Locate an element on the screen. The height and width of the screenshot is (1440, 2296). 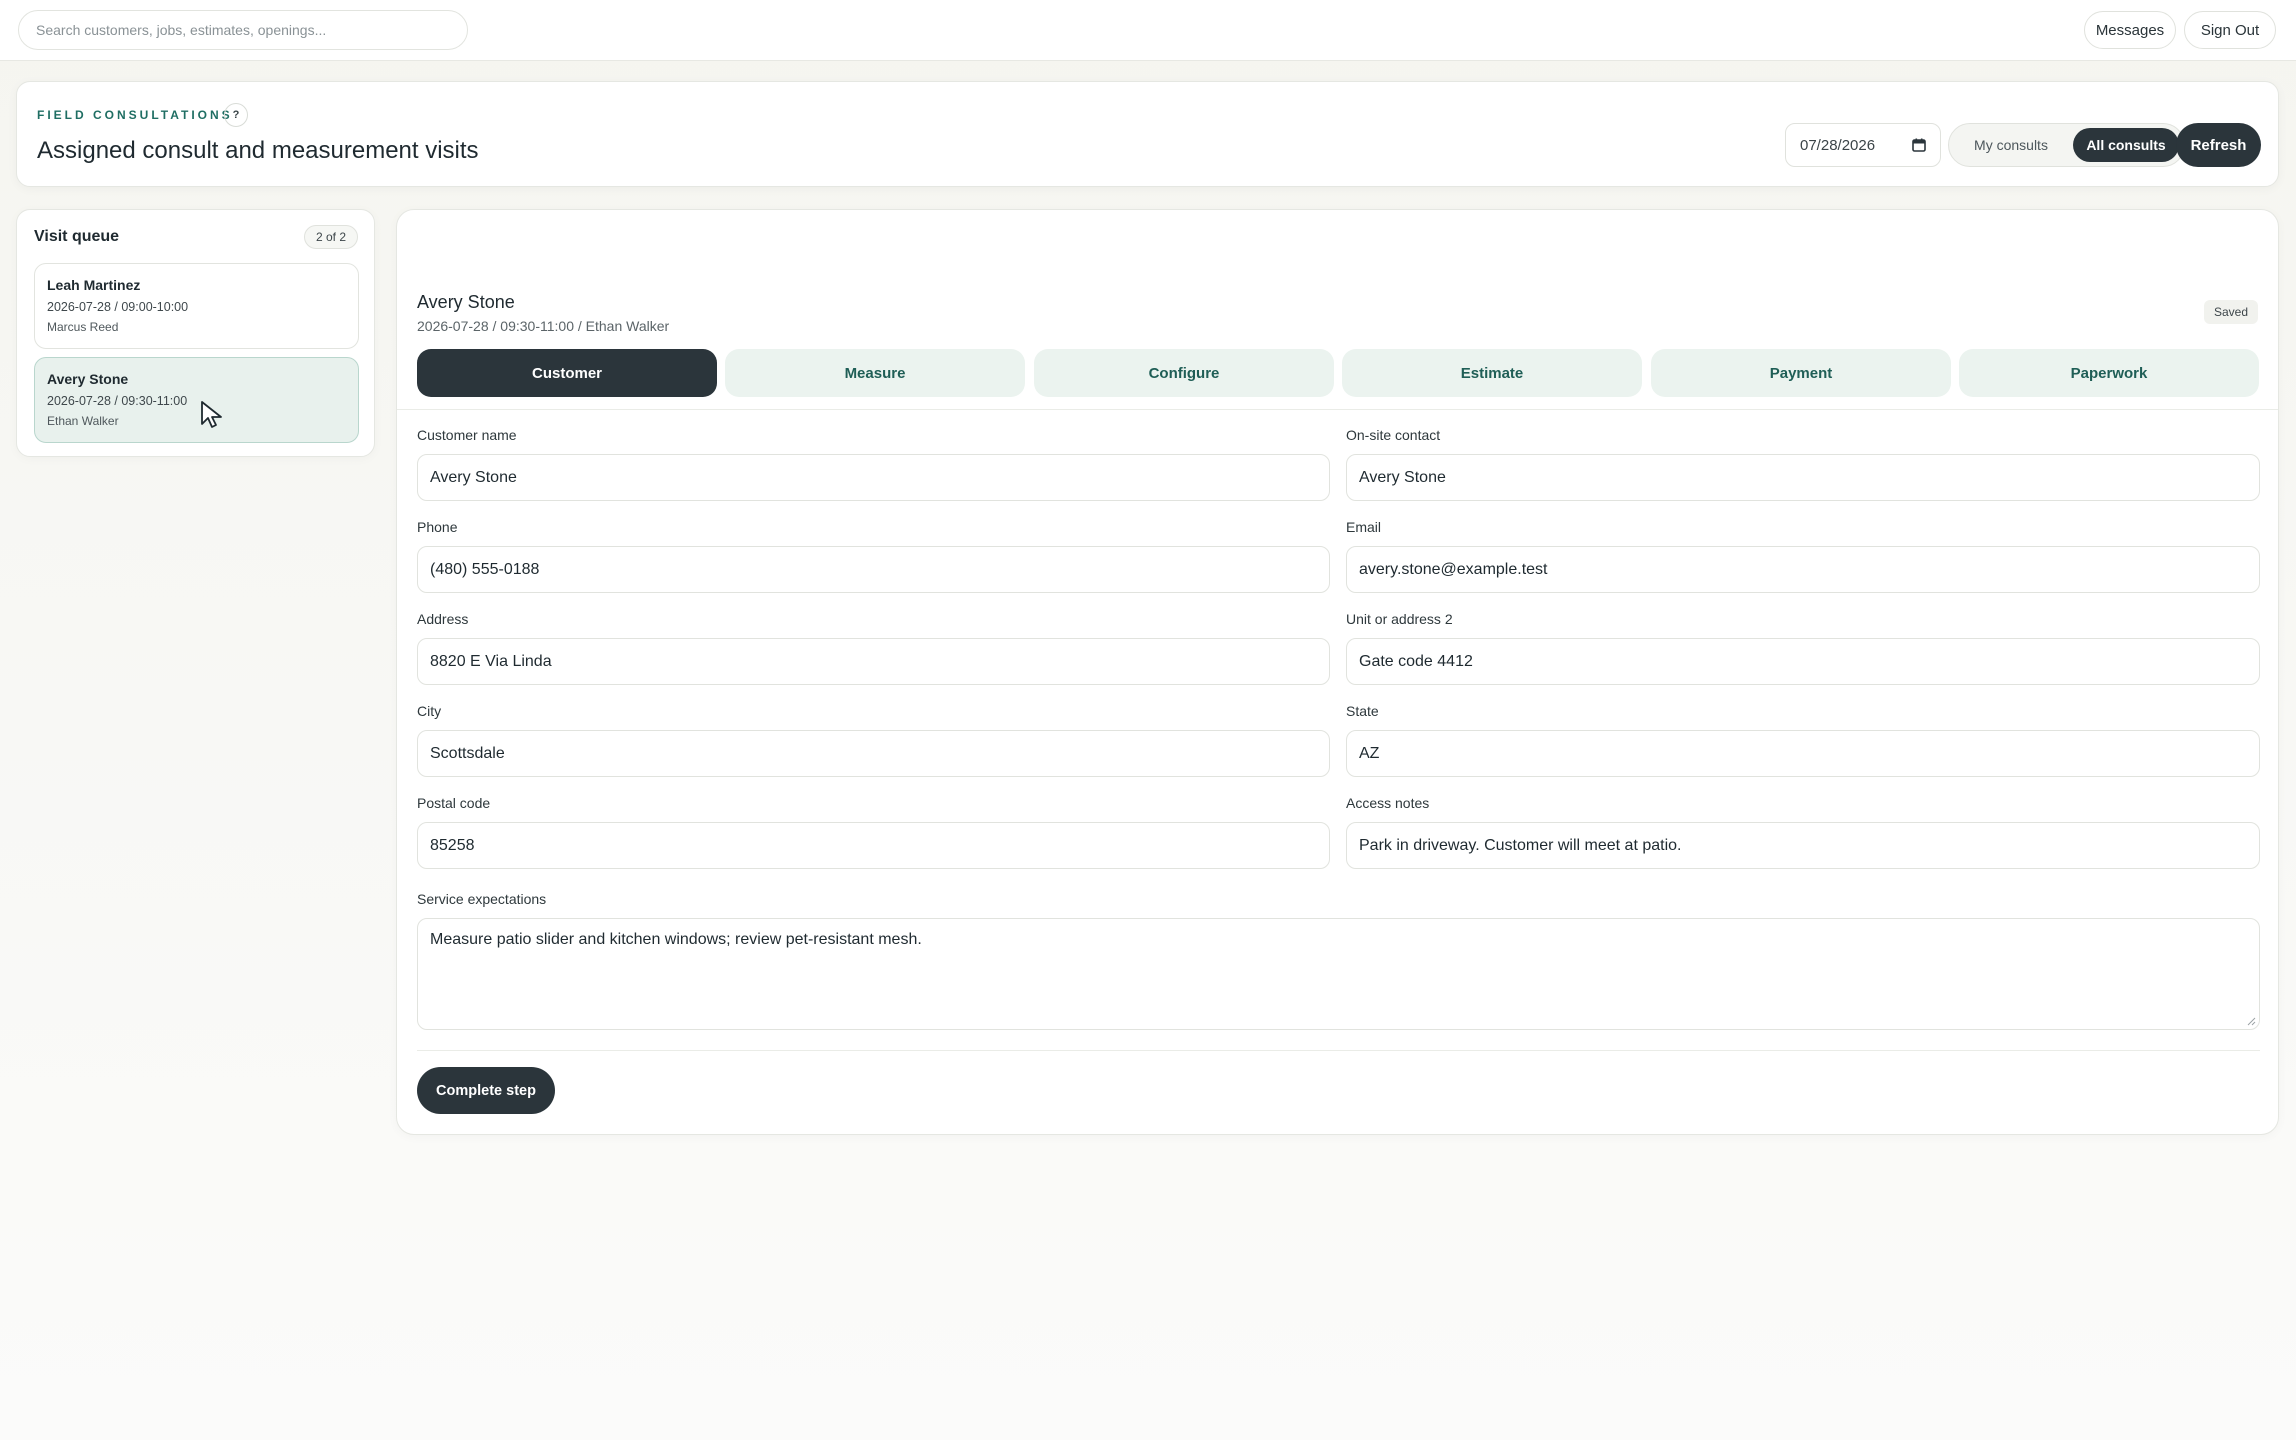
customer-name-input is located at coordinates (873, 477).